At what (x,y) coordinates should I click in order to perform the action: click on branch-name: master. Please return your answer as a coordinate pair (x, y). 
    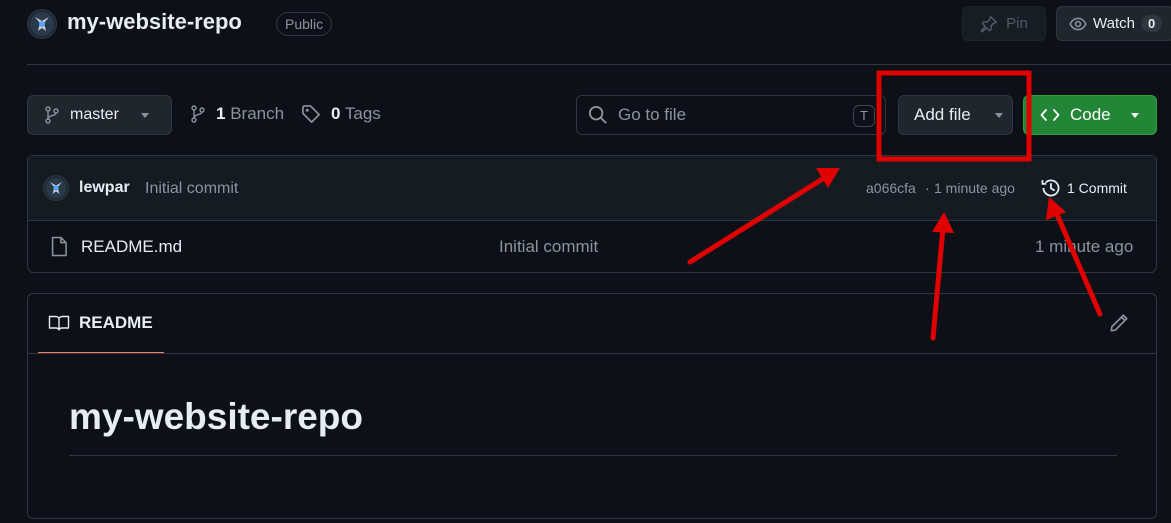
    Looking at the image, I should click on (94, 114).